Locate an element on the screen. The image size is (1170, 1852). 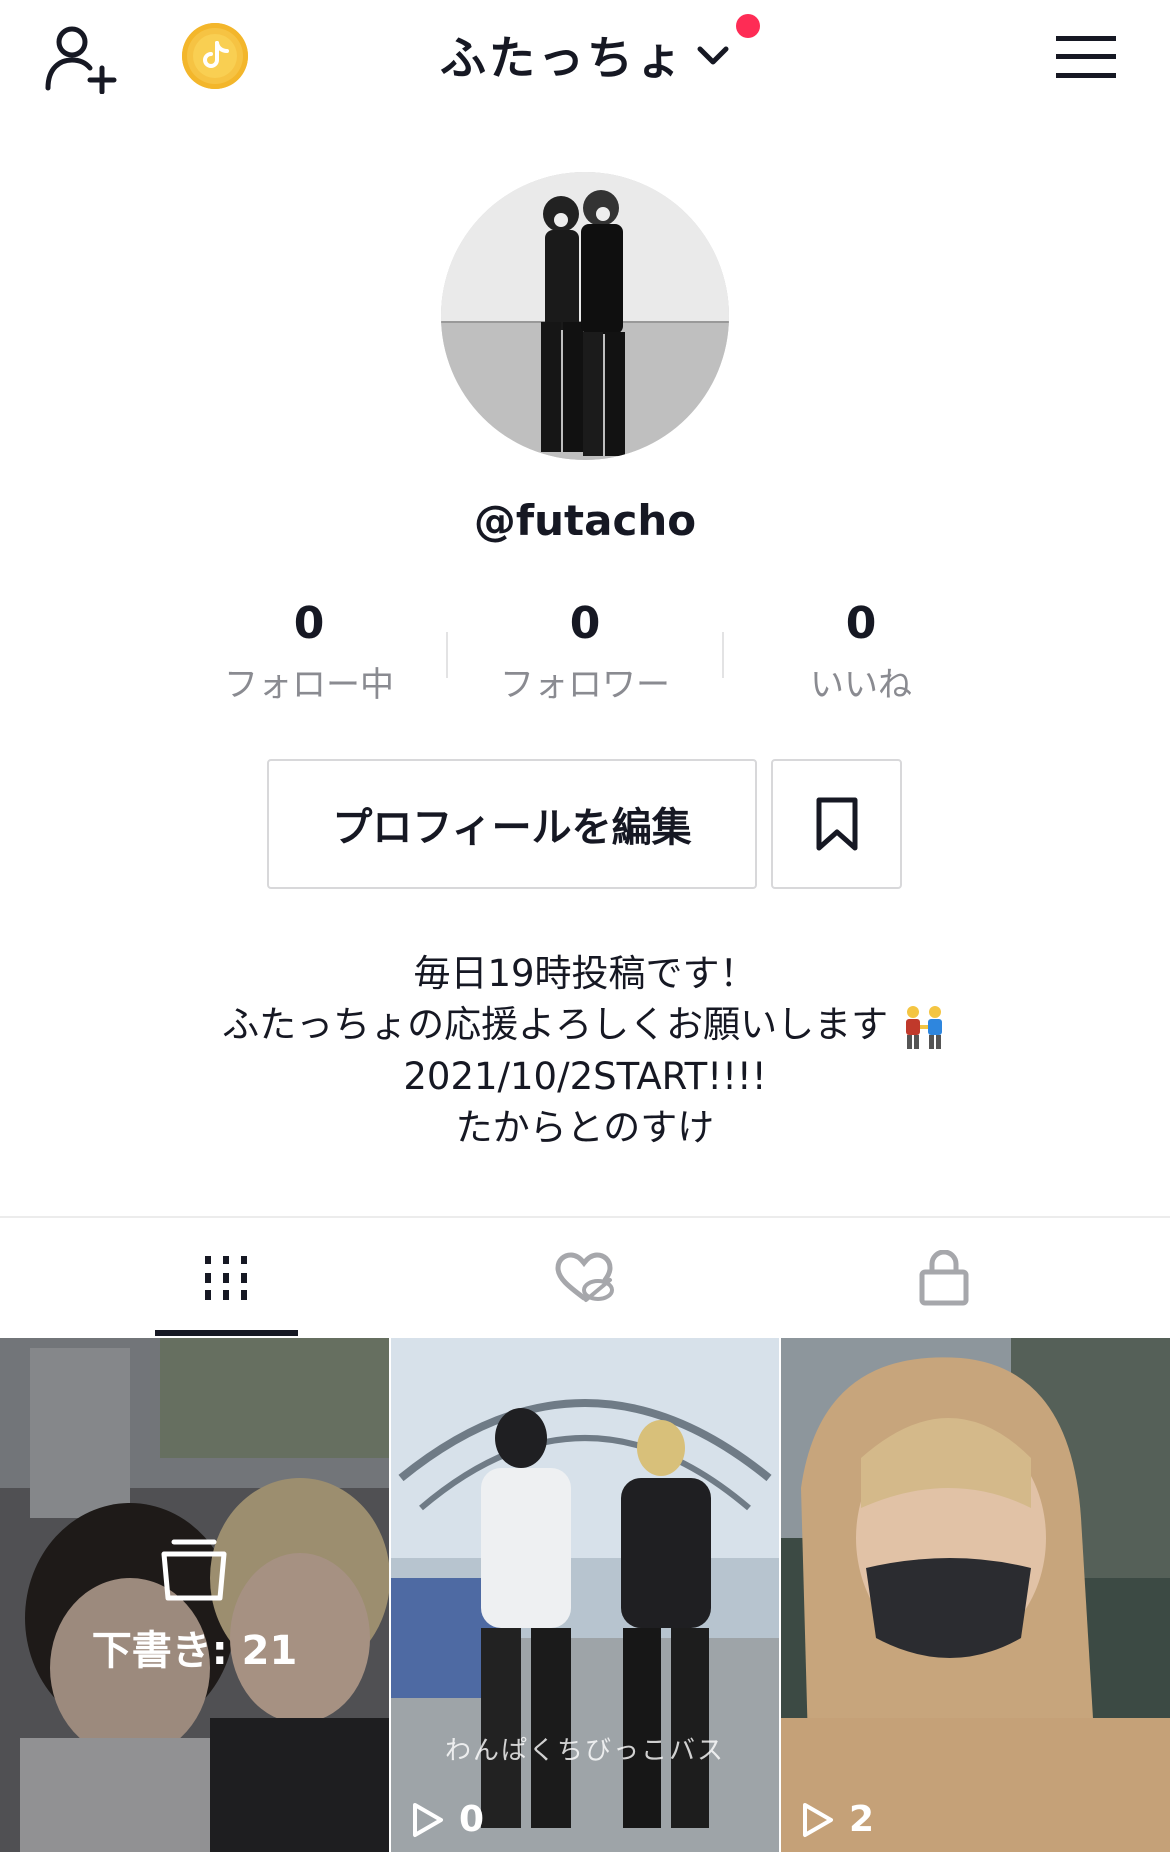
account-switcher: ふたっちょ is located at coordinates (585, 55).